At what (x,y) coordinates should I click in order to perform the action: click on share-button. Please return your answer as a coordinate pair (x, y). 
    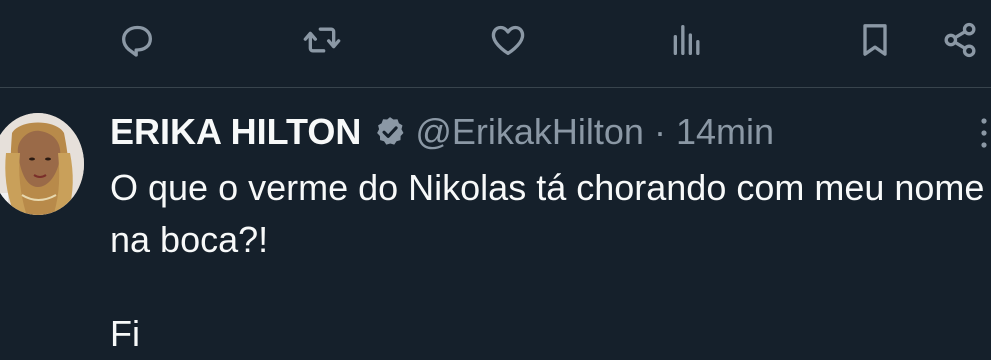
    Looking at the image, I should click on (960, 40).